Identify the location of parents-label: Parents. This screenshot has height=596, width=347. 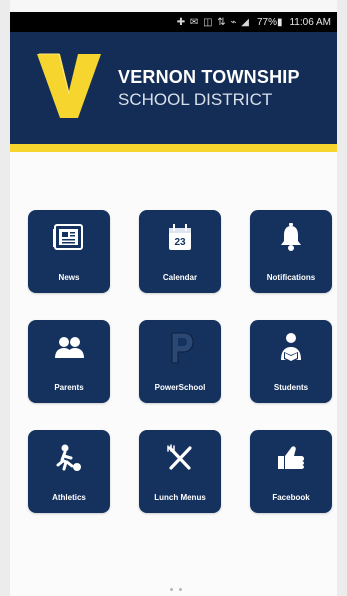
(69, 387).